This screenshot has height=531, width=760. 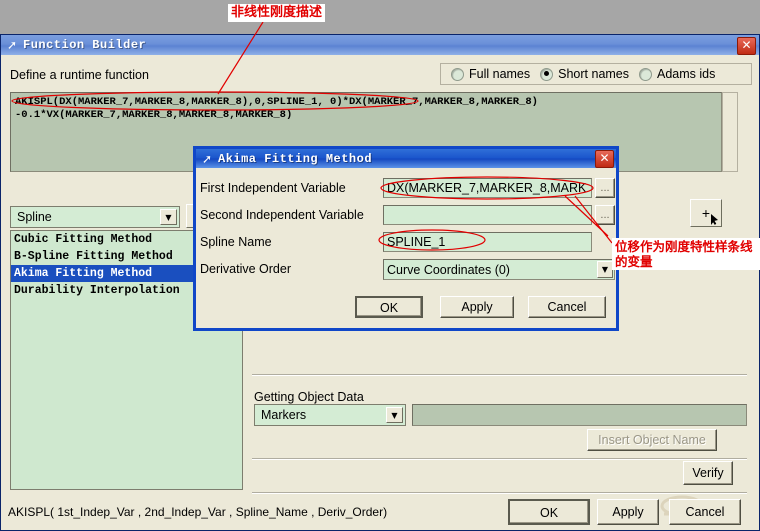 I want to click on dialog-apply-button: Apply, so click(x=477, y=307).